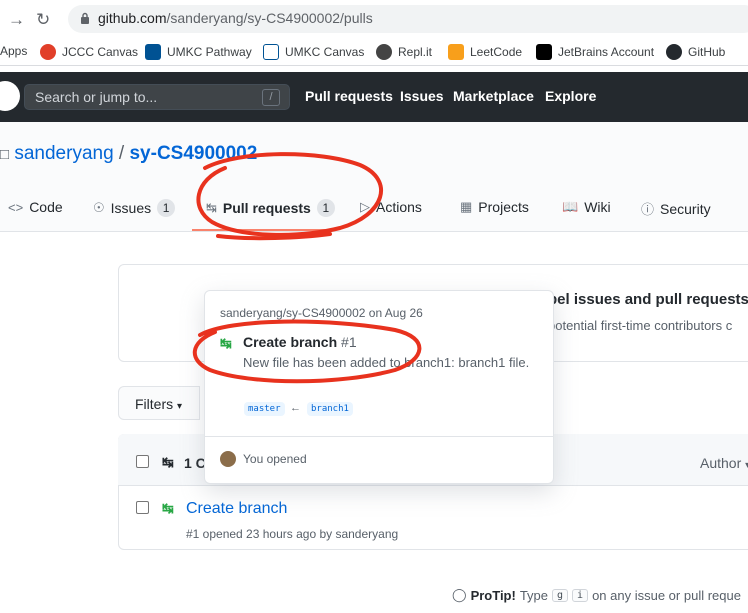  I want to click on protip-text-before: Type, so click(534, 595).